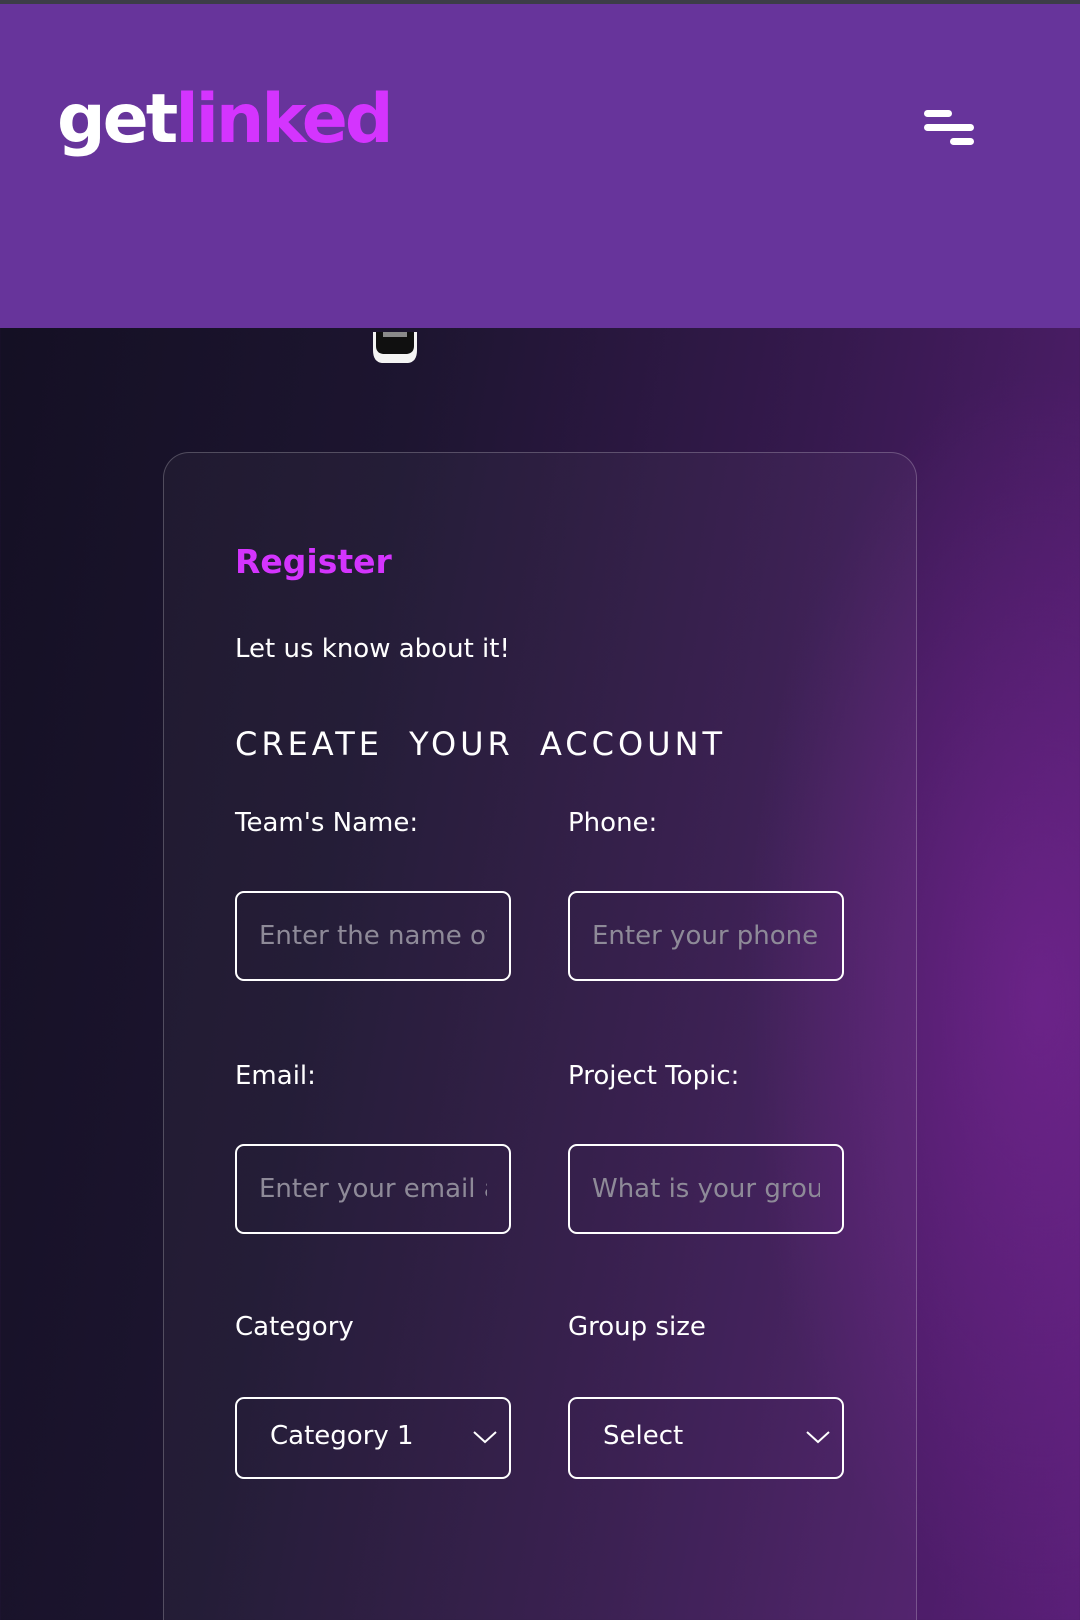 The width and height of the screenshot is (1080, 1620). I want to click on menu-icon, so click(949, 130).